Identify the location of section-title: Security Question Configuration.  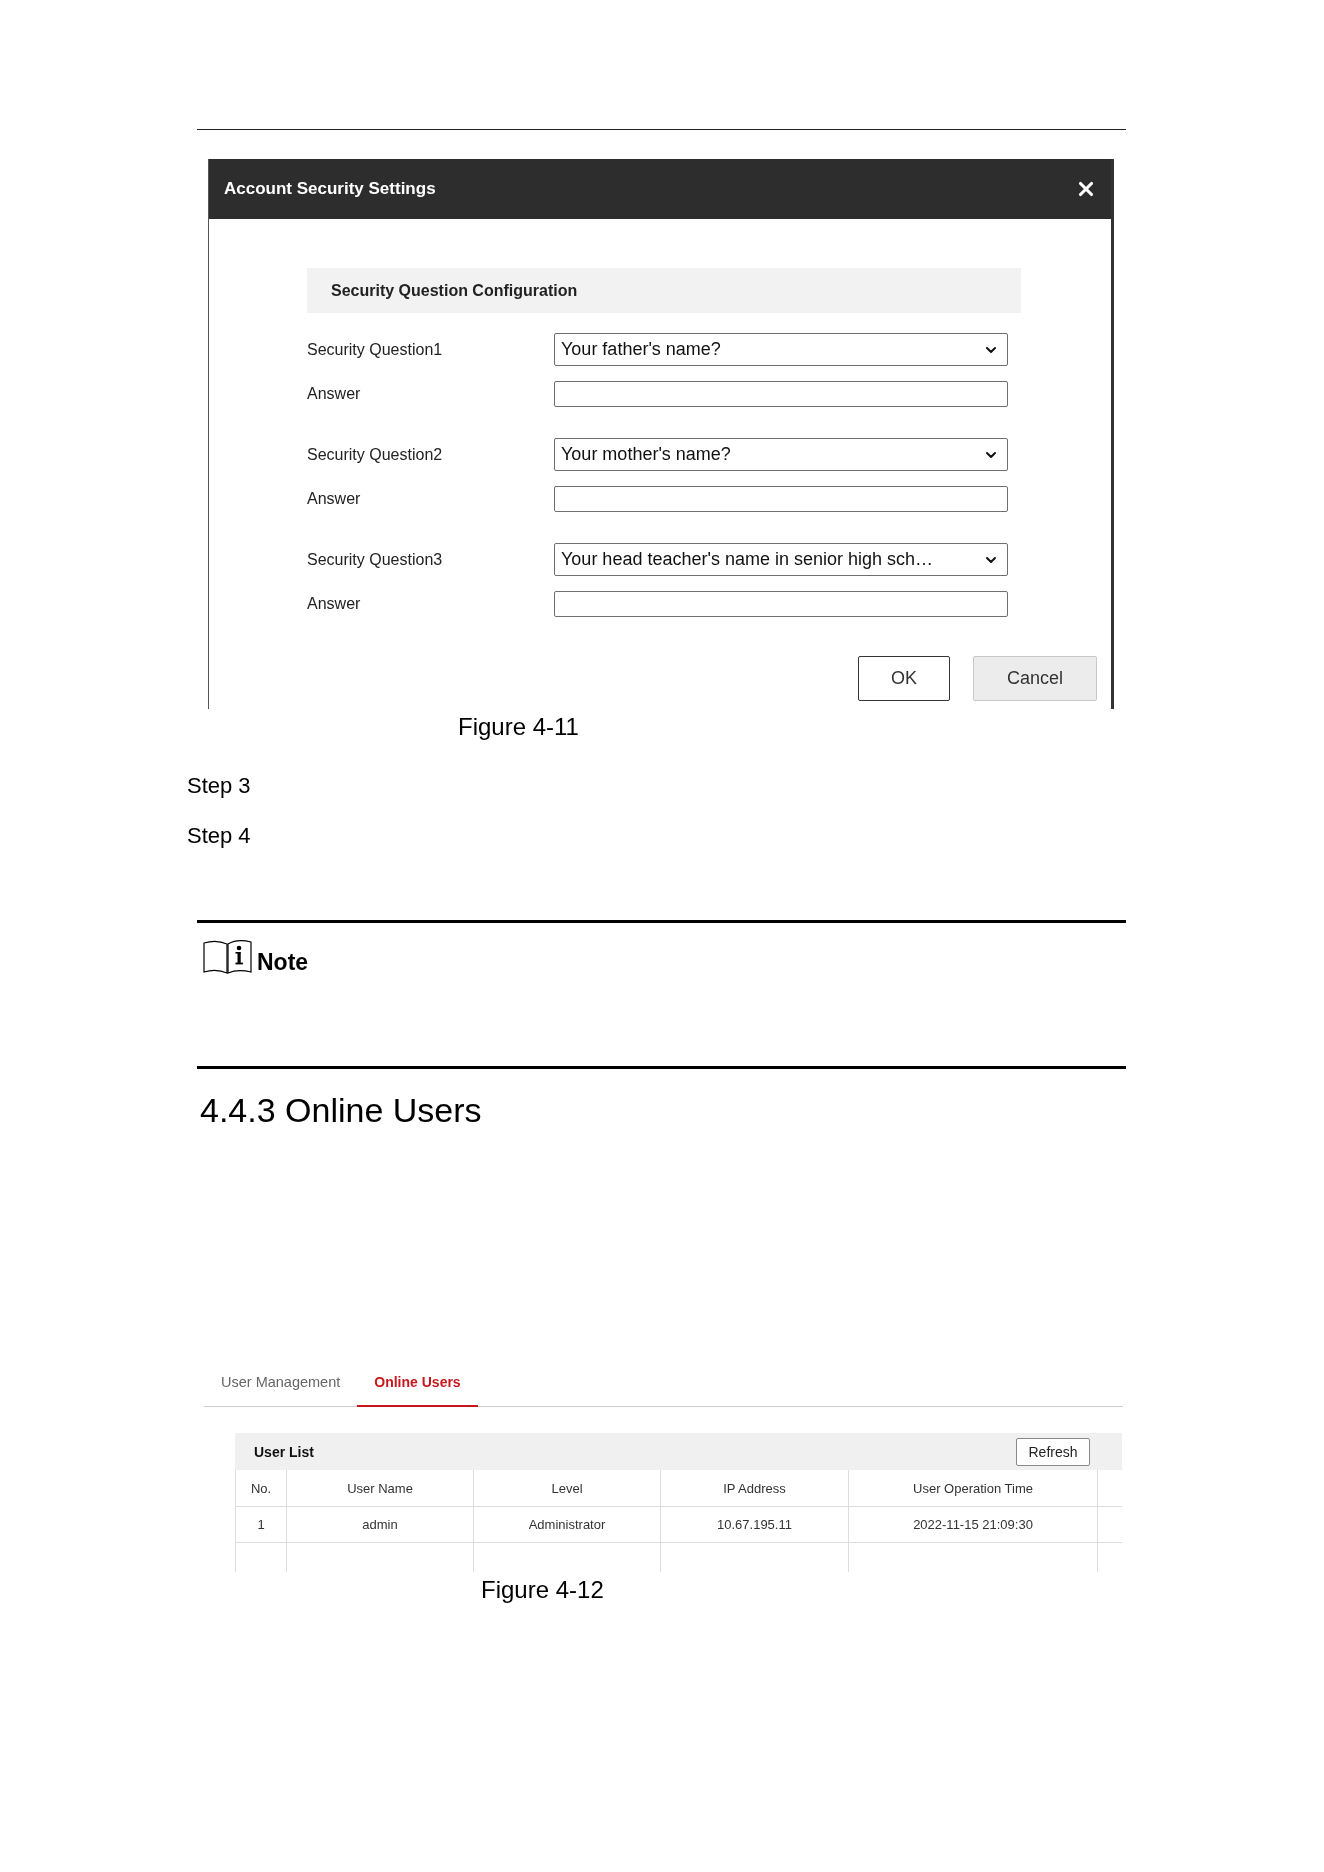
(664, 290).